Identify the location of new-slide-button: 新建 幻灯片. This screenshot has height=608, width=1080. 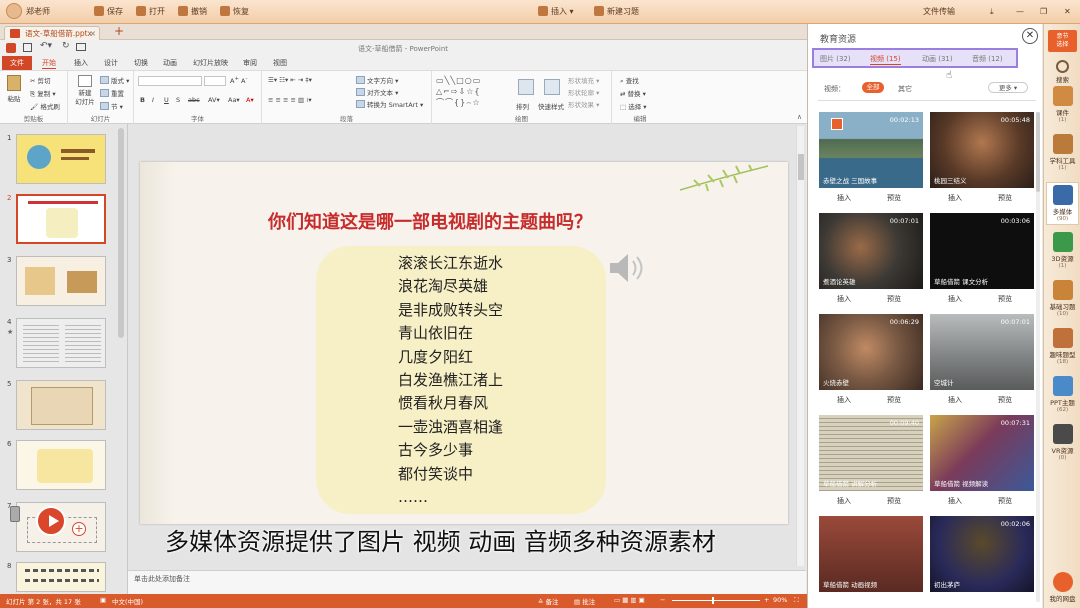
(85, 90).